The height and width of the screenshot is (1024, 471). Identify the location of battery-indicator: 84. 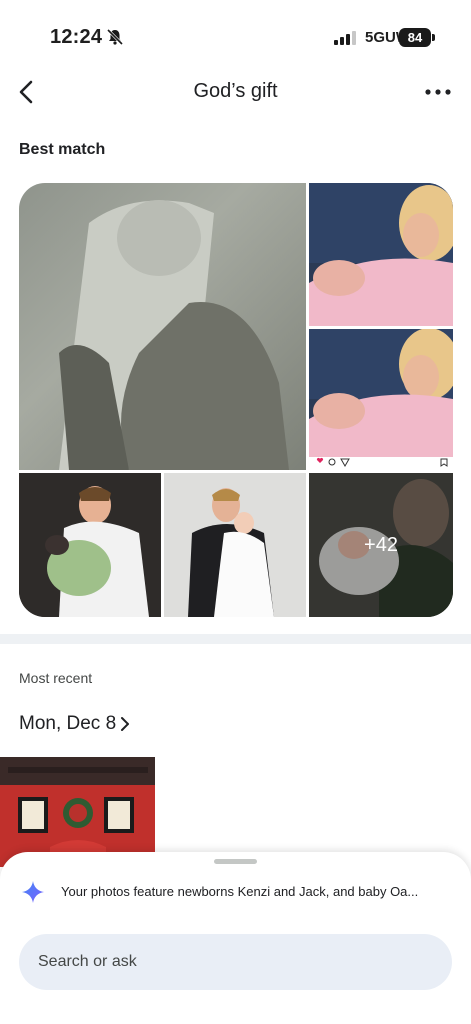
(415, 37).